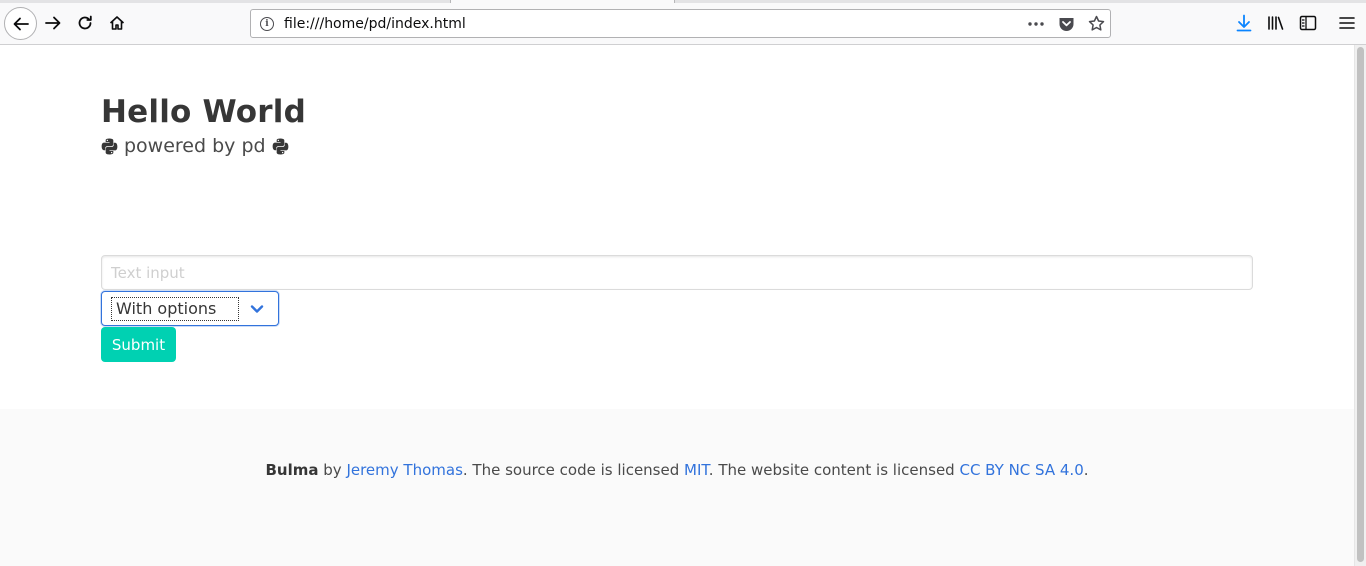  Describe the element at coordinates (404, 470) in the screenshot. I see `author-link: Jeremy Thomas` at that location.